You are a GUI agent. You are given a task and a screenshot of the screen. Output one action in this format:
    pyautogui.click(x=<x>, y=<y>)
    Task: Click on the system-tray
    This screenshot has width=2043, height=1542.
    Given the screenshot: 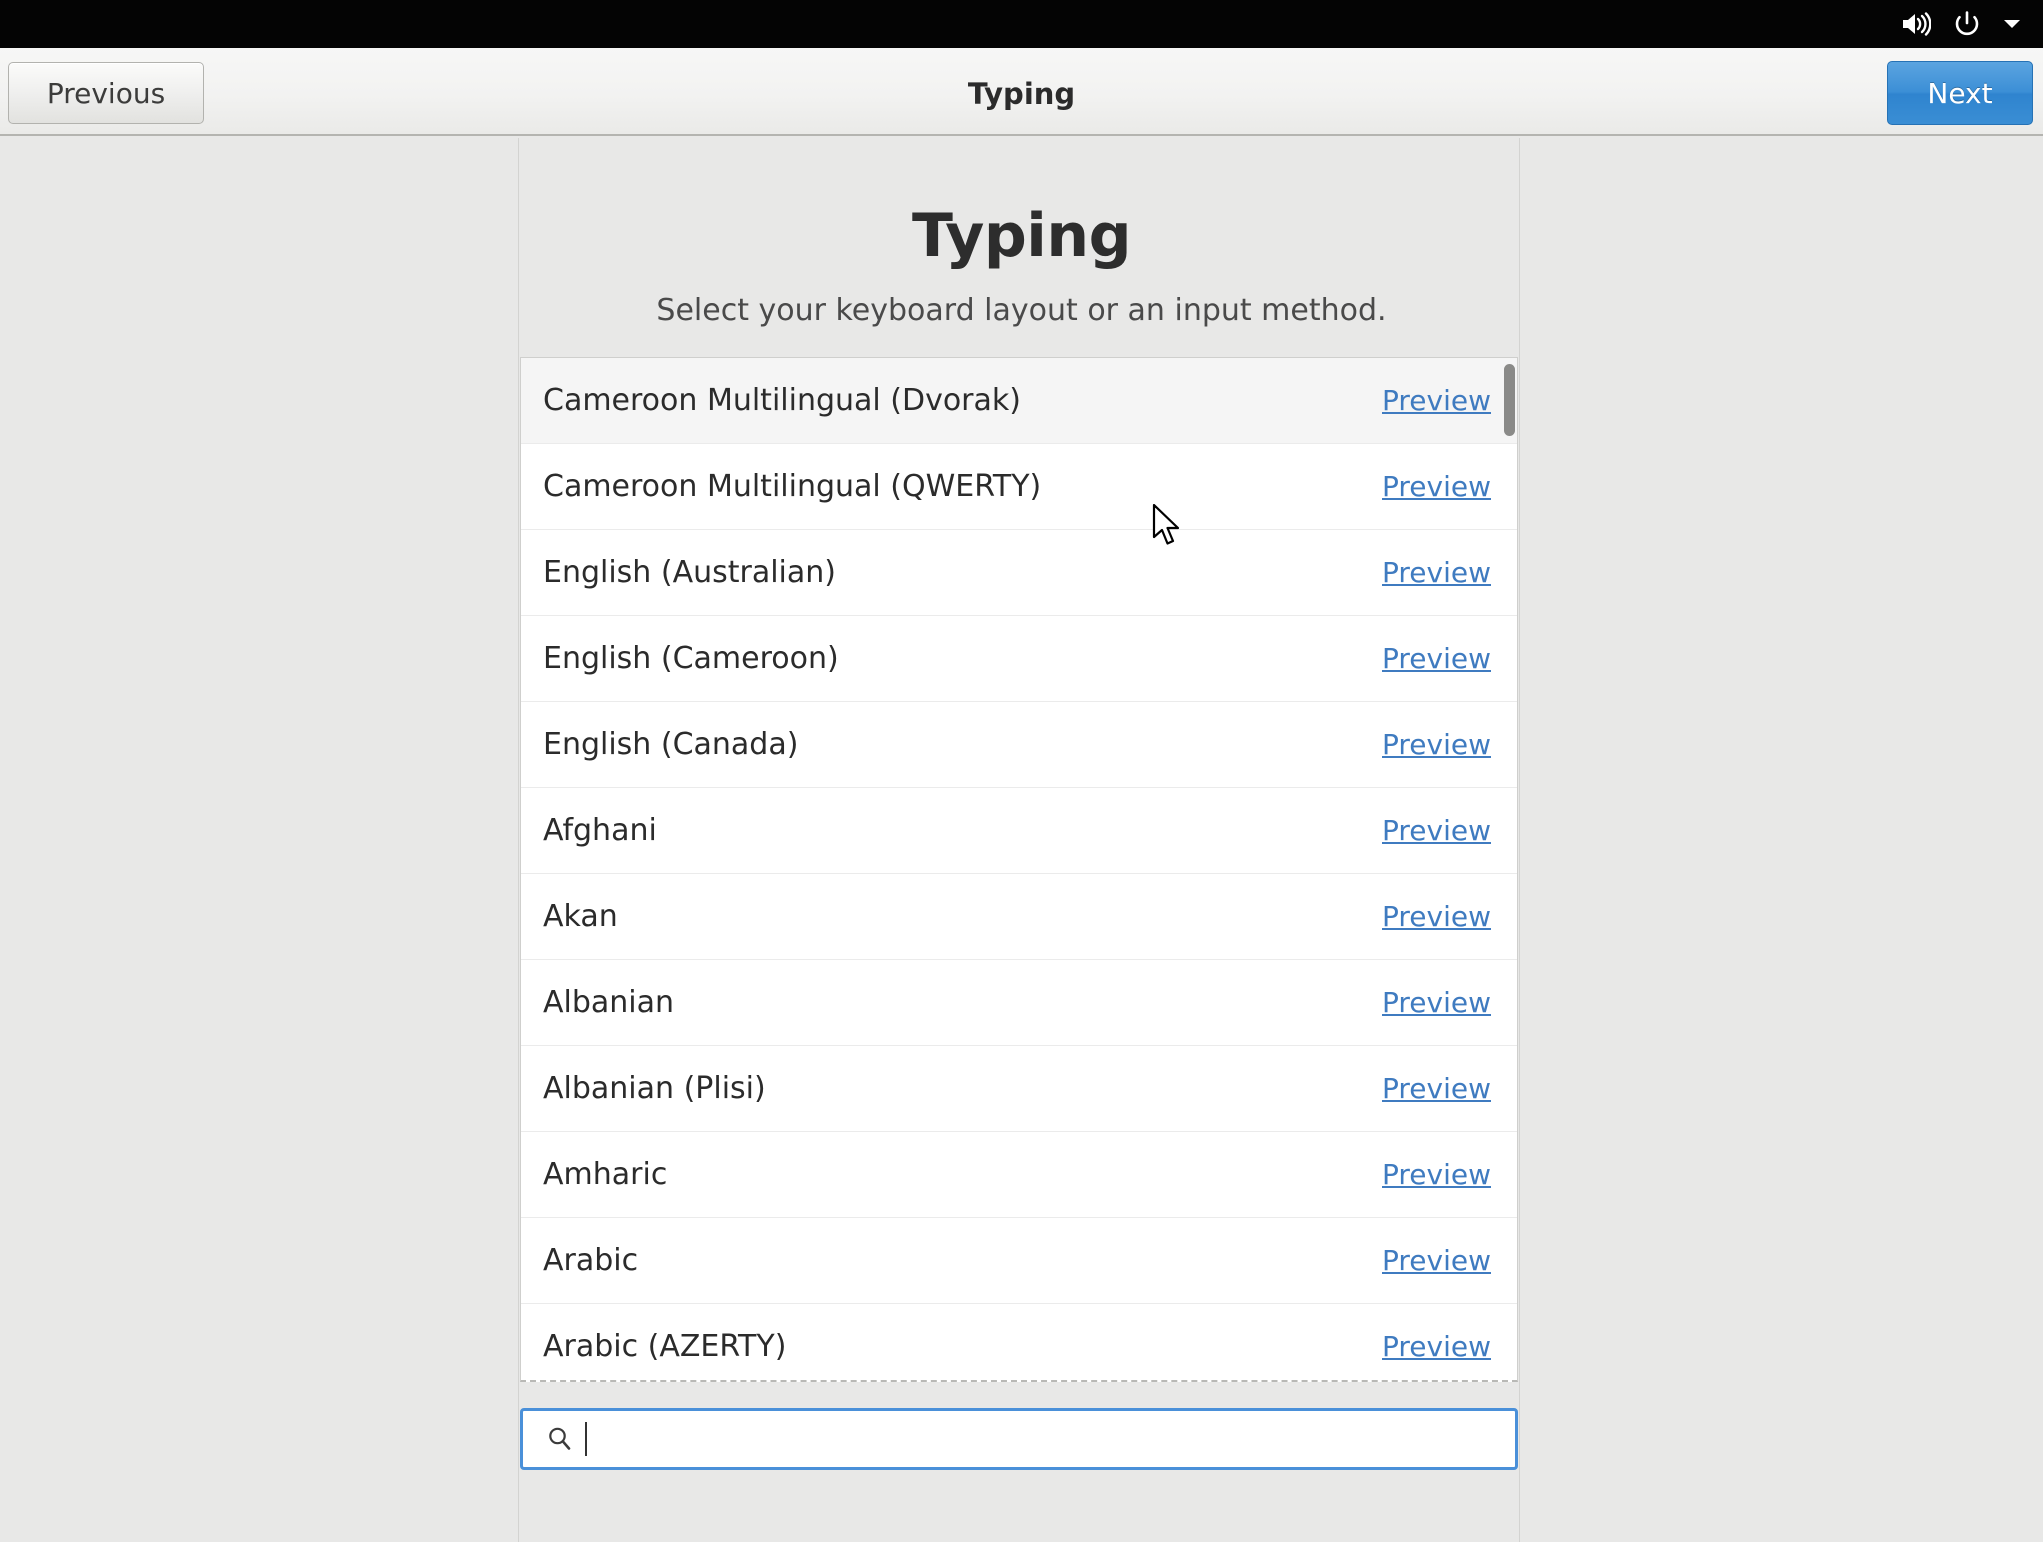 What is the action you would take?
    pyautogui.click(x=1961, y=24)
    